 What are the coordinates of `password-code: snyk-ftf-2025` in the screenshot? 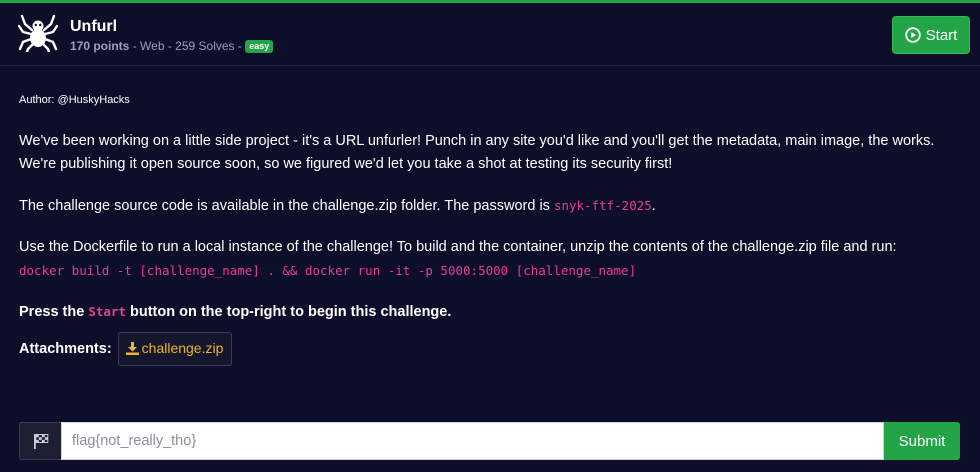 It's located at (602, 205).